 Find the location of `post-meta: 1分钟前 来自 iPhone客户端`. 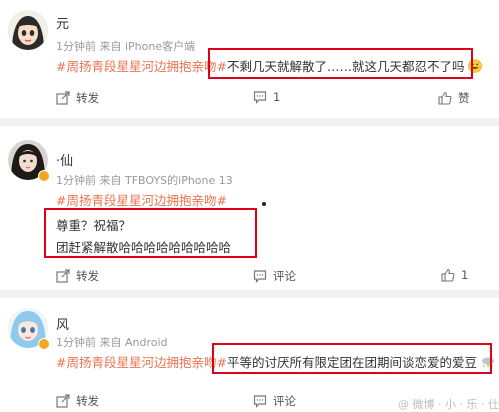

post-meta: 1分钟前 来自 iPhone客户端 is located at coordinates (126, 46).